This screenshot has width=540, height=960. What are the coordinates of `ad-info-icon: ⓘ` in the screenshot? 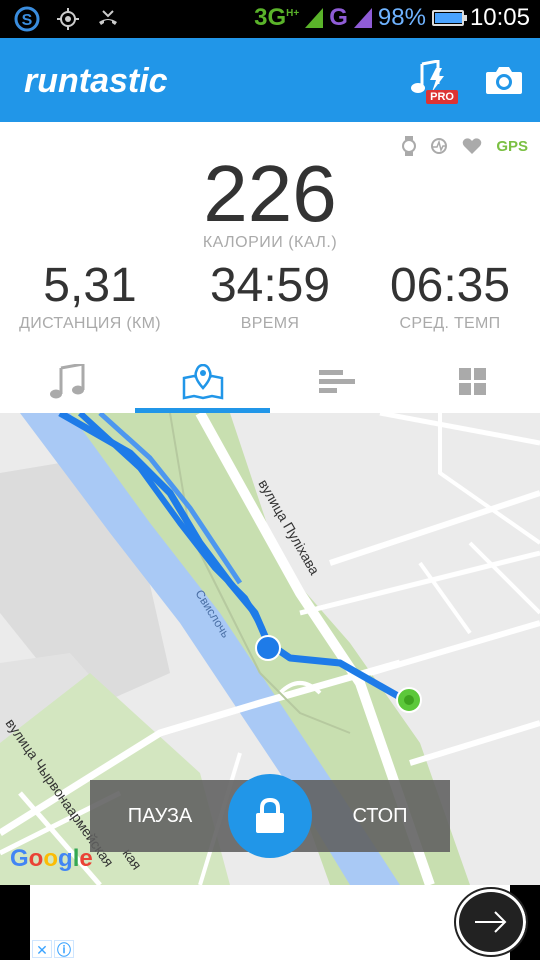 It's located at (64, 949).